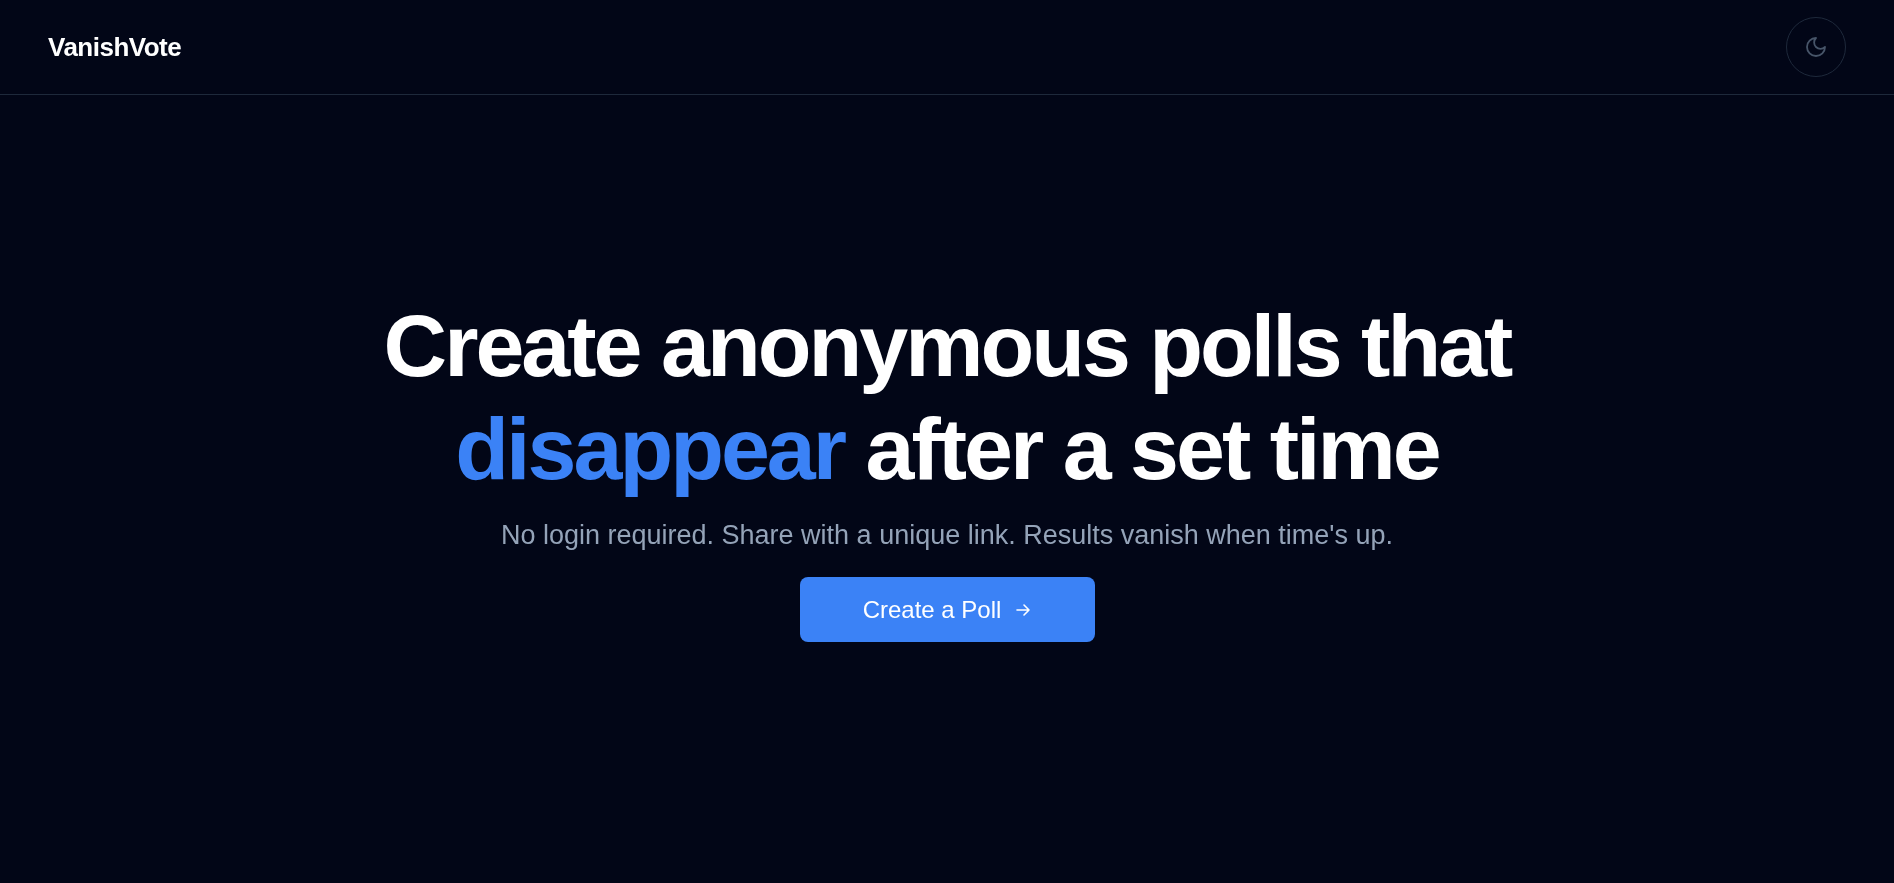 This screenshot has height=883, width=1894. Describe the element at coordinates (947, 397) in the screenshot. I see `hero-headline: Create anonymous polls that disappear after a set time` at that location.